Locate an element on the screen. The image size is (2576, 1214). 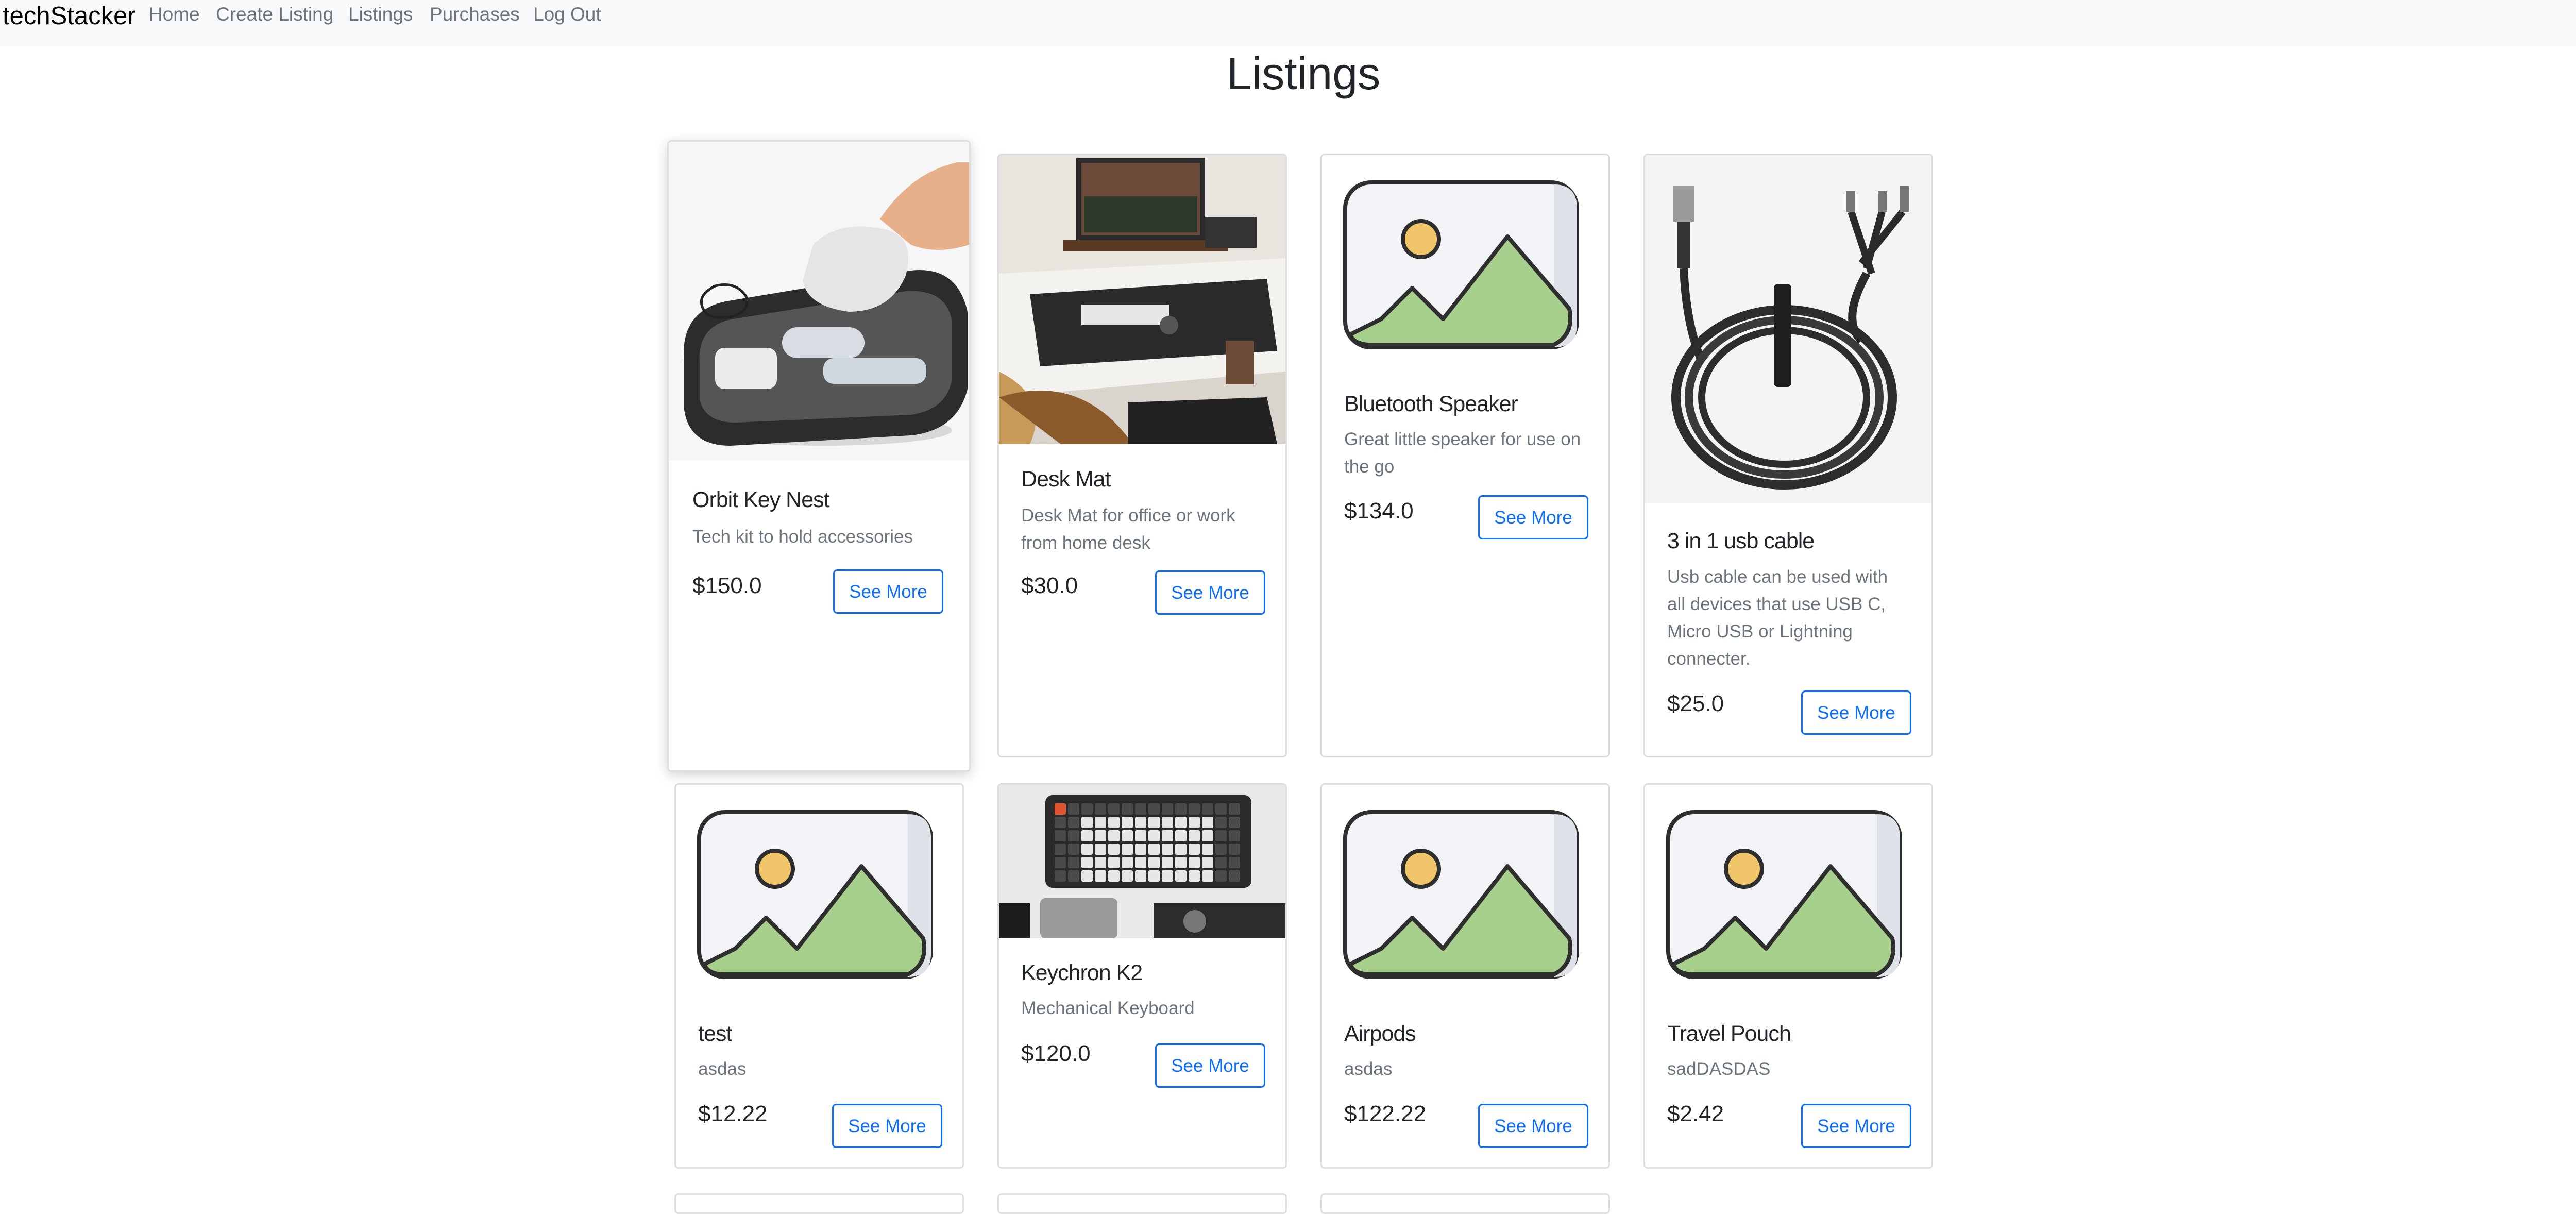
listing-card: Airpods asdas $122.22 See More is located at coordinates (1465, 976).